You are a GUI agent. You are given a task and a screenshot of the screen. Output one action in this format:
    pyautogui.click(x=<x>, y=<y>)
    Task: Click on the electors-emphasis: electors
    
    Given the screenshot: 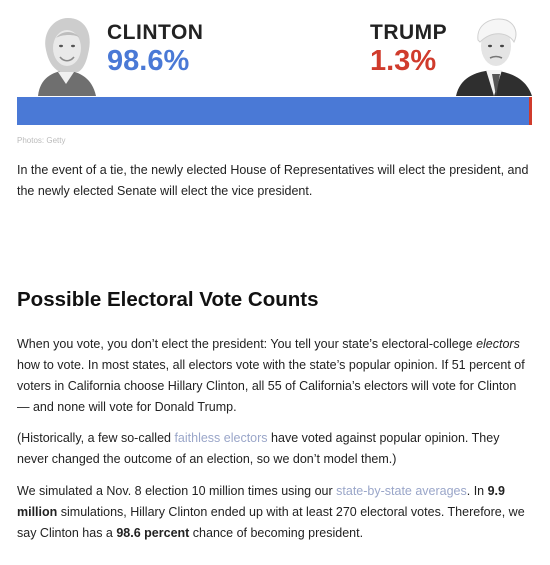 What is the action you would take?
    pyautogui.click(x=498, y=344)
    